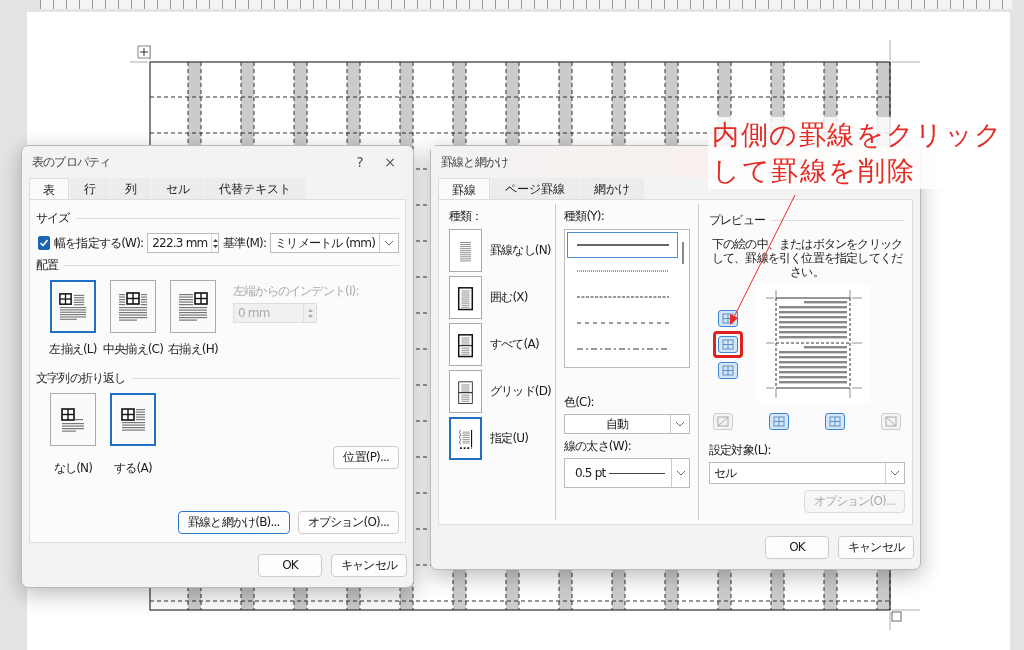 This screenshot has width=1024, height=650. What do you see at coordinates (520, 250) in the screenshot?
I see `option-label: 罫線なし(N)` at bounding box center [520, 250].